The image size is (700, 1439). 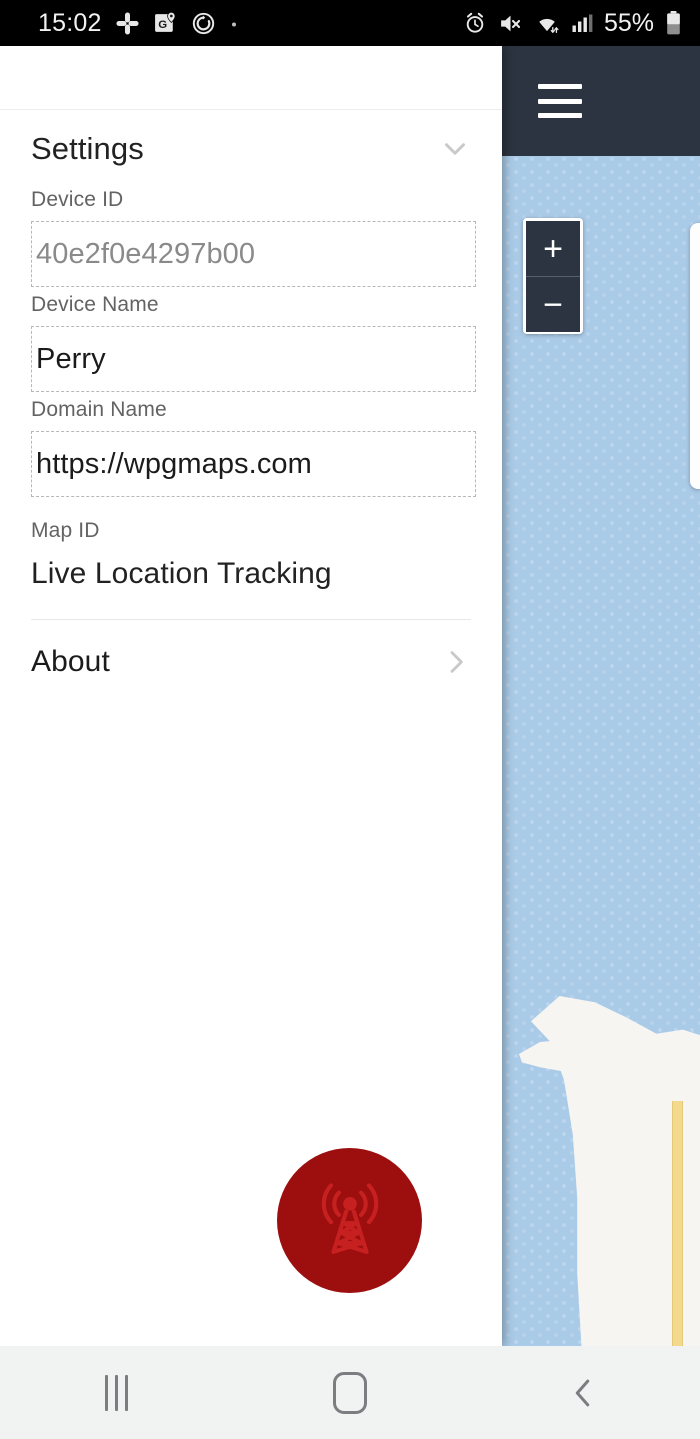 What do you see at coordinates (251, 662) in the screenshot?
I see `about-row: About` at bounding box center [251, 662].